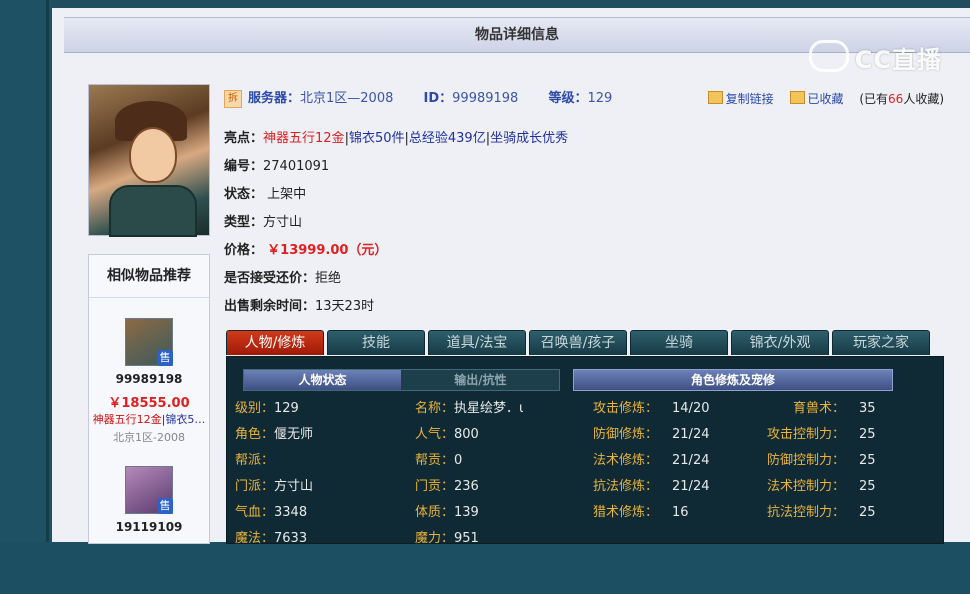 The height and width of the screenshot is (594, 970). Describe the element at coordinates (447, 138) in the screenshot. I see `highlight-3: 总经验439亿` at that location.